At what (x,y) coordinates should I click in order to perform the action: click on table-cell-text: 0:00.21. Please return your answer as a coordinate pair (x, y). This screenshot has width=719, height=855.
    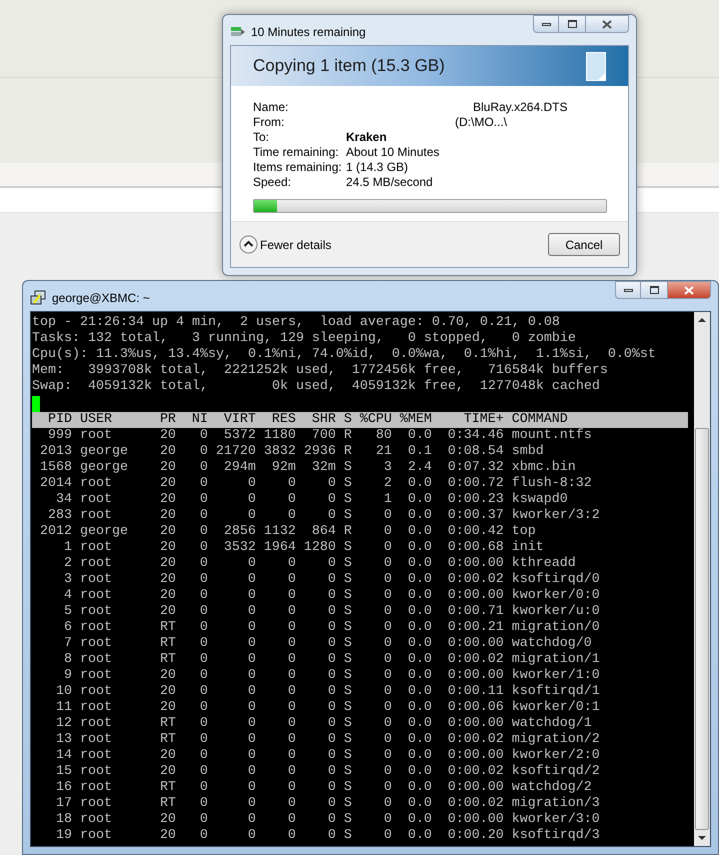
    Looking at the image, I should click on (475, 628).